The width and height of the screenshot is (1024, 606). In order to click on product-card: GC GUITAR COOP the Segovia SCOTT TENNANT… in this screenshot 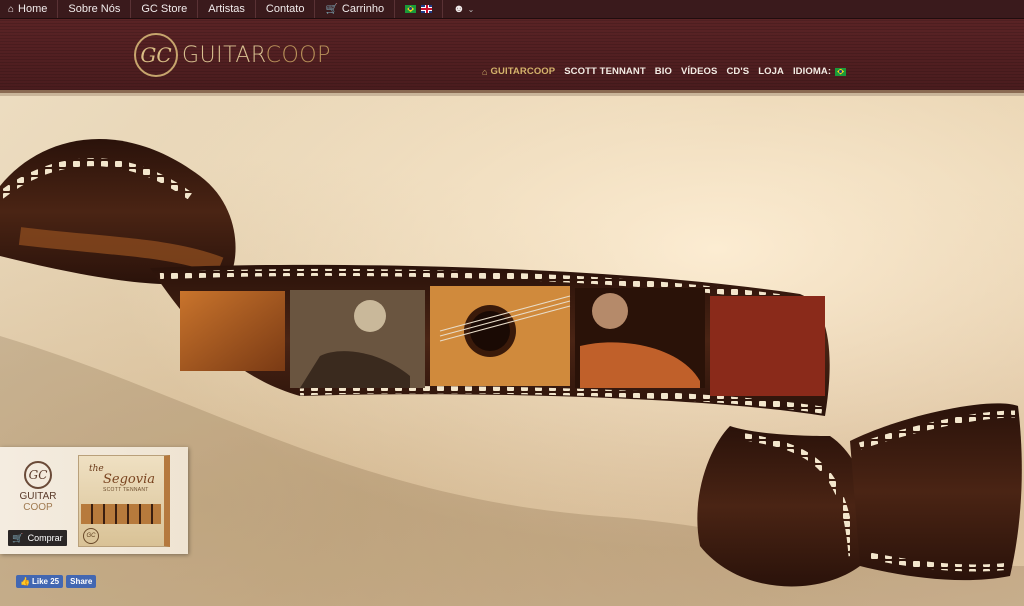, I will do `click(94, 500)`.